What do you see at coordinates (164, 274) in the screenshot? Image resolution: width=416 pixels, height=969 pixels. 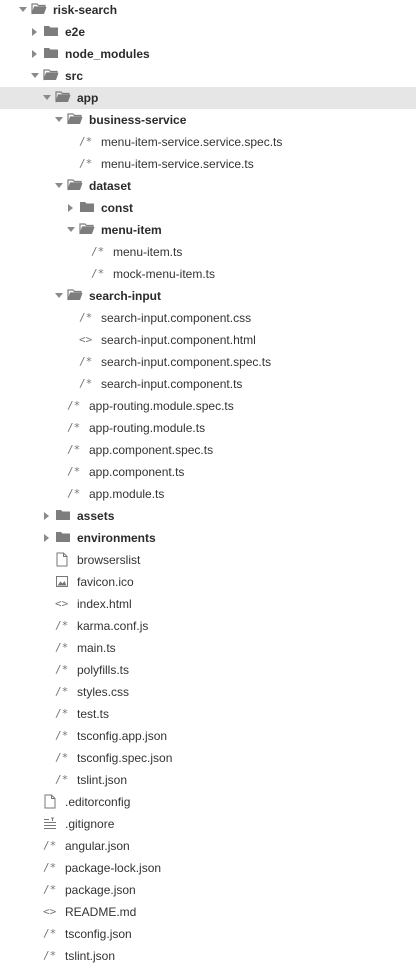 I see `tree-item-label: mock-menu-item.ts` at bounding box center [164, 274].